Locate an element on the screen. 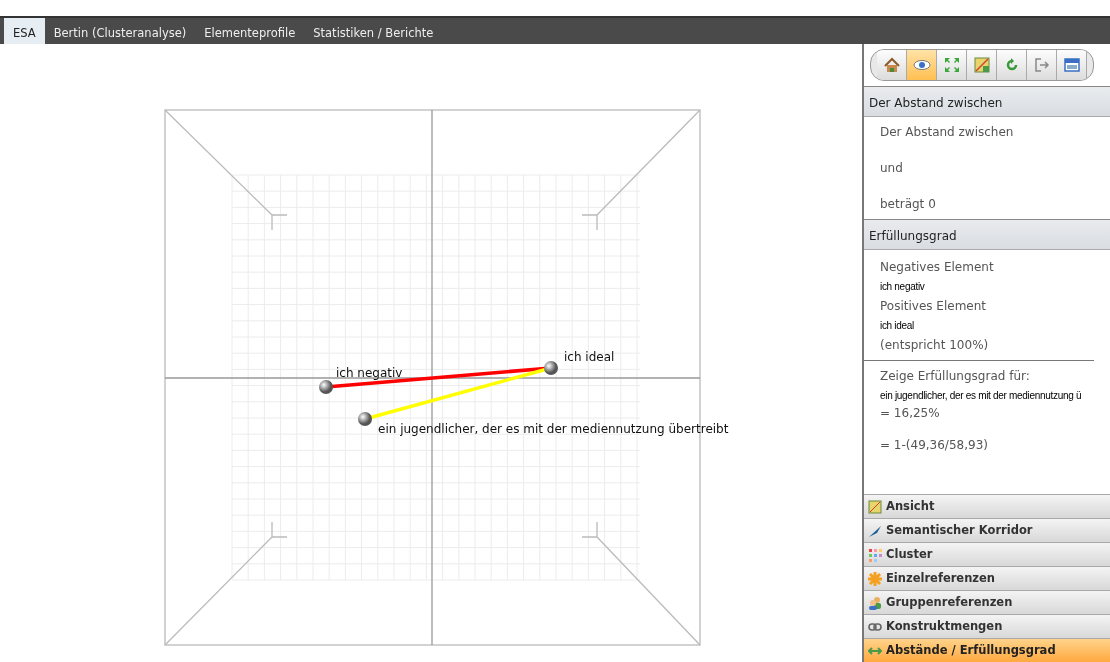 Image resolution: width=1110 pixels, height=662 pixels. people-icon is located at coordinates (875, 602).